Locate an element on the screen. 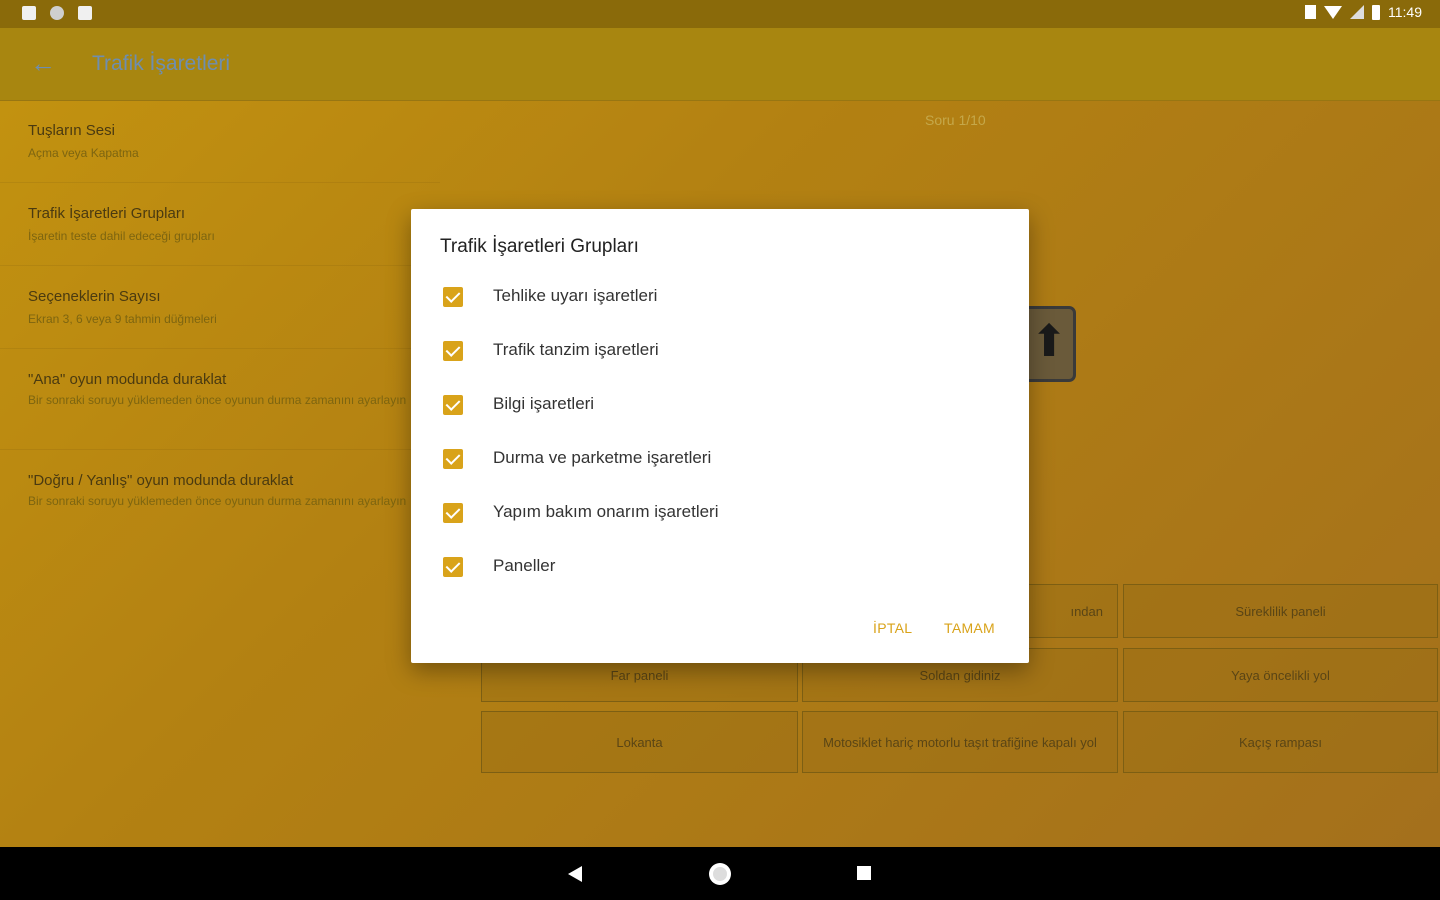  group-label: Trafik tanzim işaretleri is located at coordinates (576, 349).